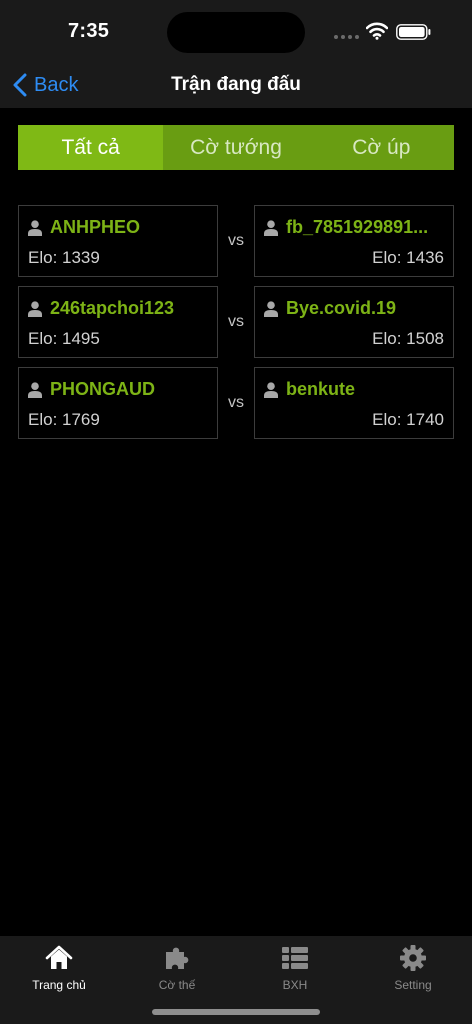 The image size is (472, 1024). What do you see at coordinates (64, 338) in the screenshot?
I see `player-elo: Elo: 1495` at bounding box center [64, 338].